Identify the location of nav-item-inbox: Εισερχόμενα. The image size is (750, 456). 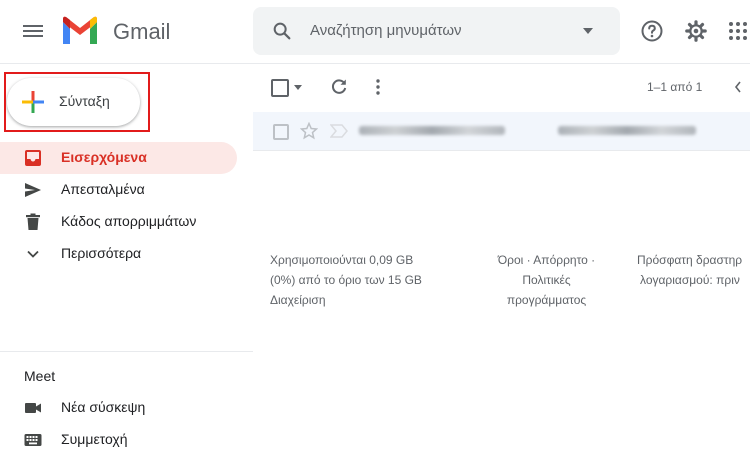
(118, 158).